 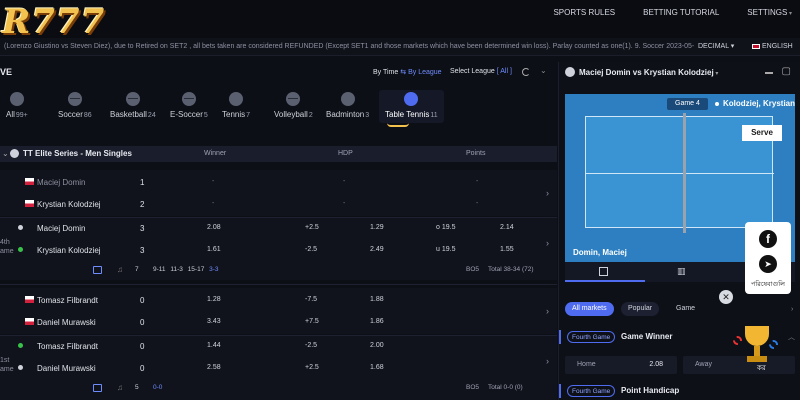 I want to click on home-odds-button: Home 2.08, so click(x=621, y=365).